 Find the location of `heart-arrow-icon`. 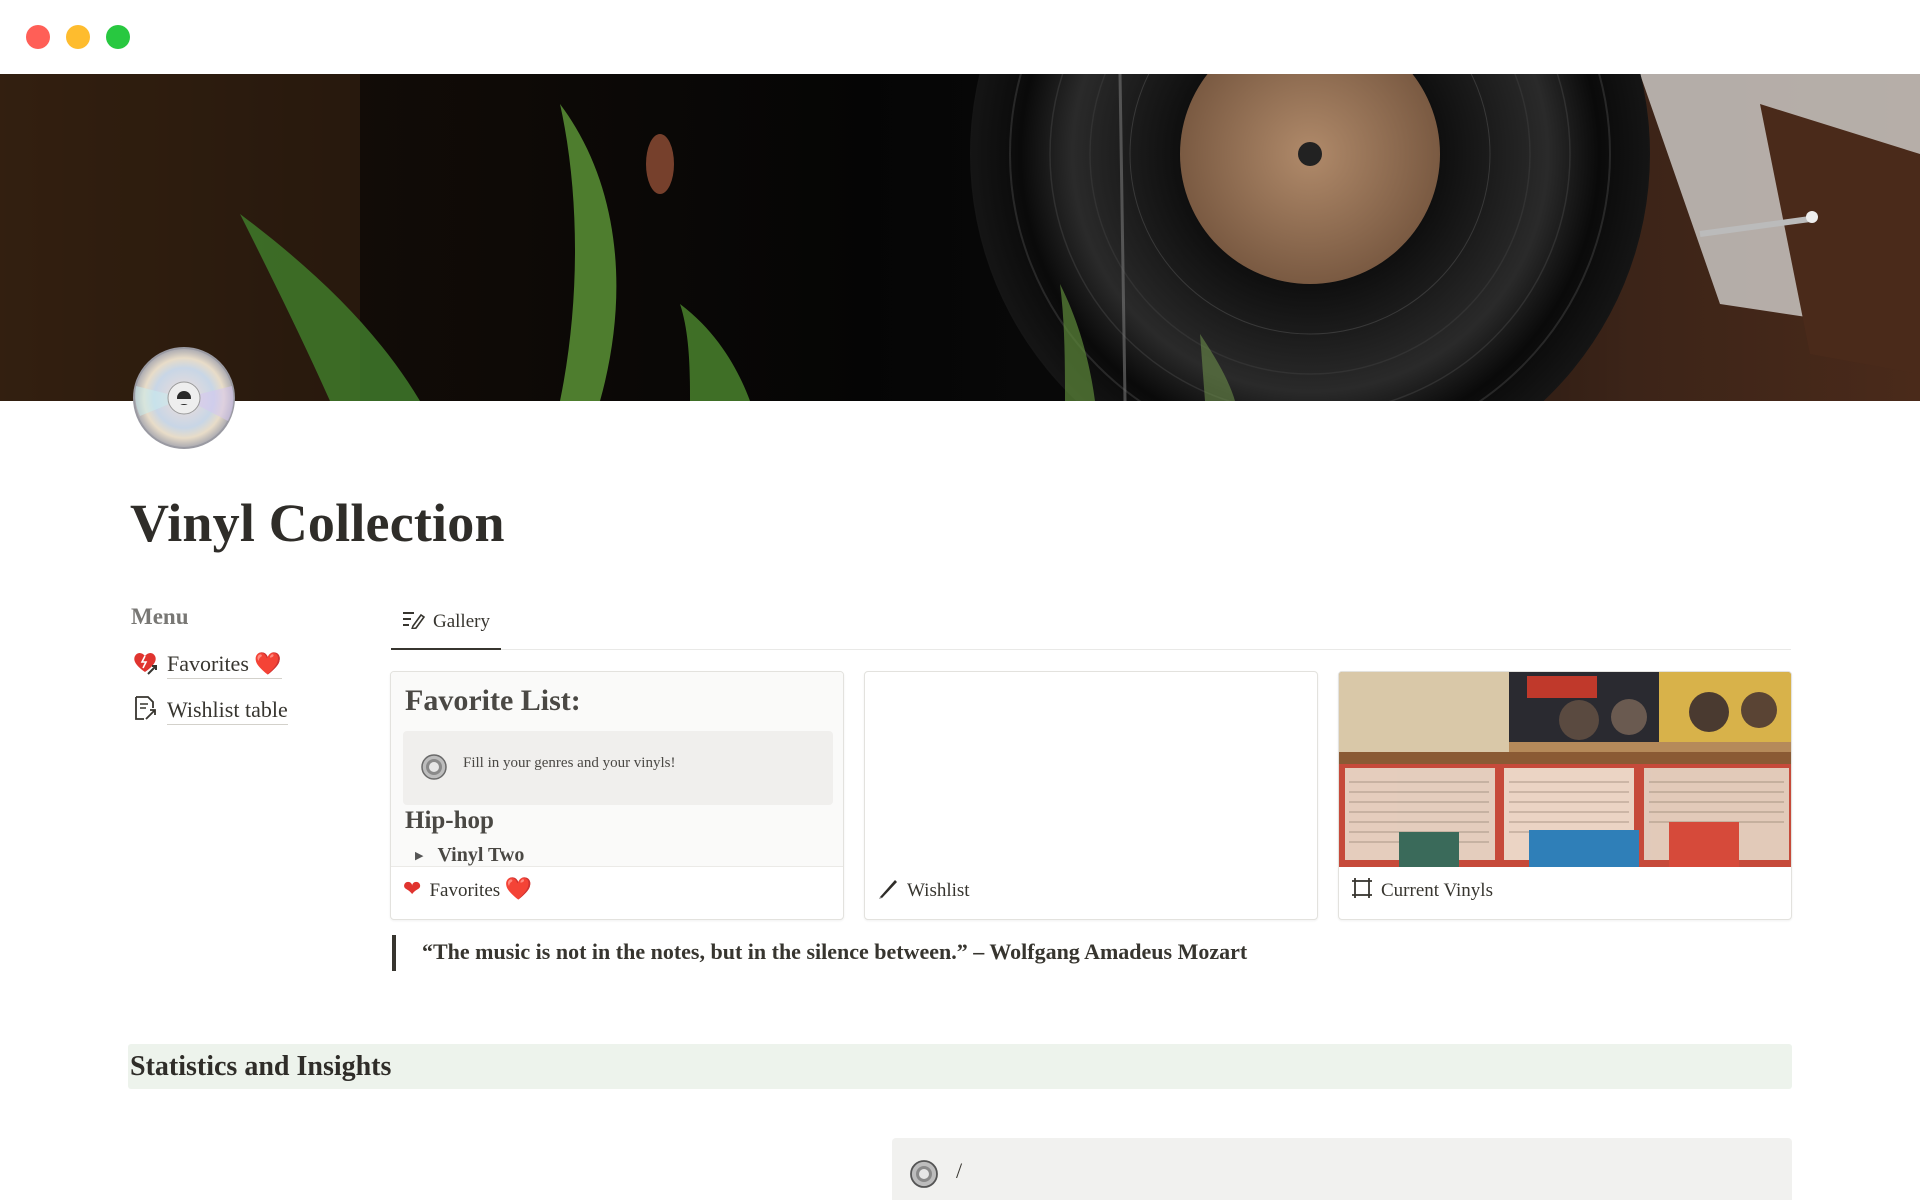

heart-arrow-icon is located at coordinates (145, 665).